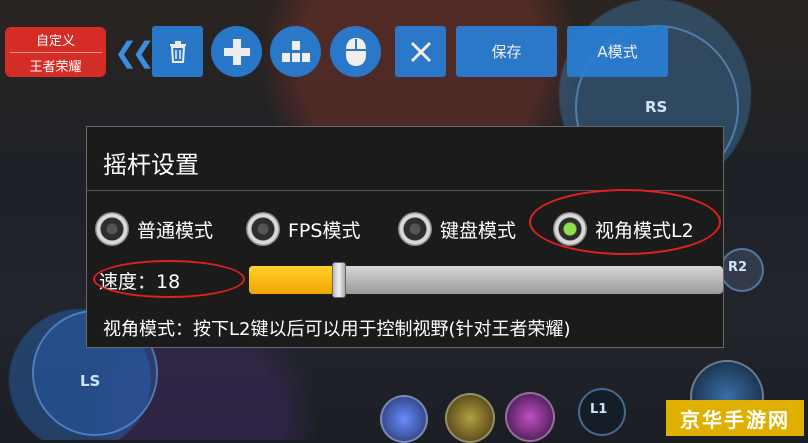  Describe the element at coordinates (656, 107) in the screenshot. I see `rs-joystick-label: RS` at that location.